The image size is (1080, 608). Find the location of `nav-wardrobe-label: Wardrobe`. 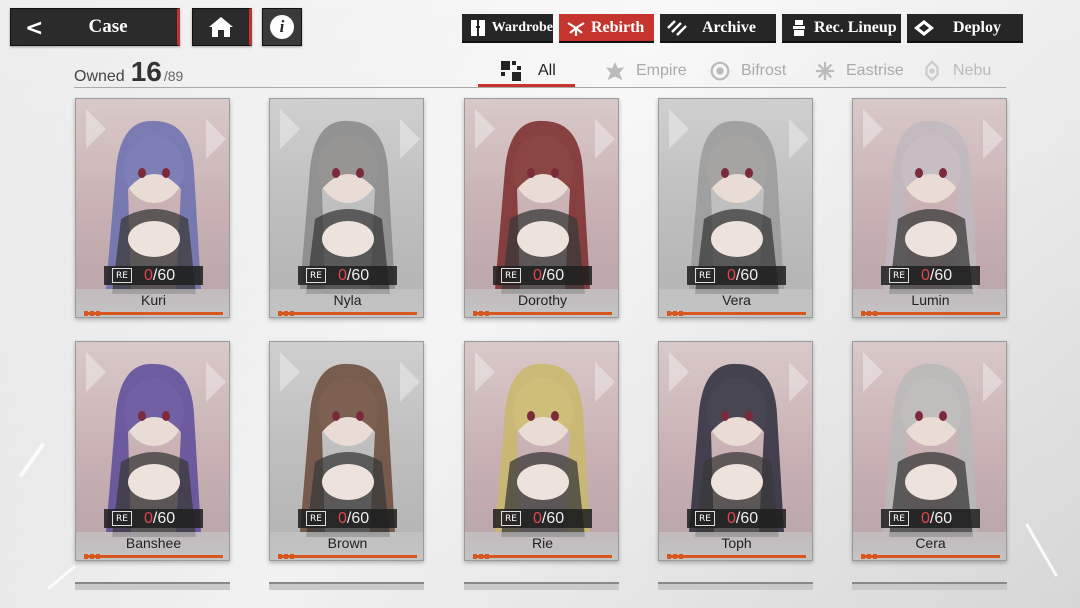

nav-wardrobe-label: Wardrobe is located at coordinates (522, 27).